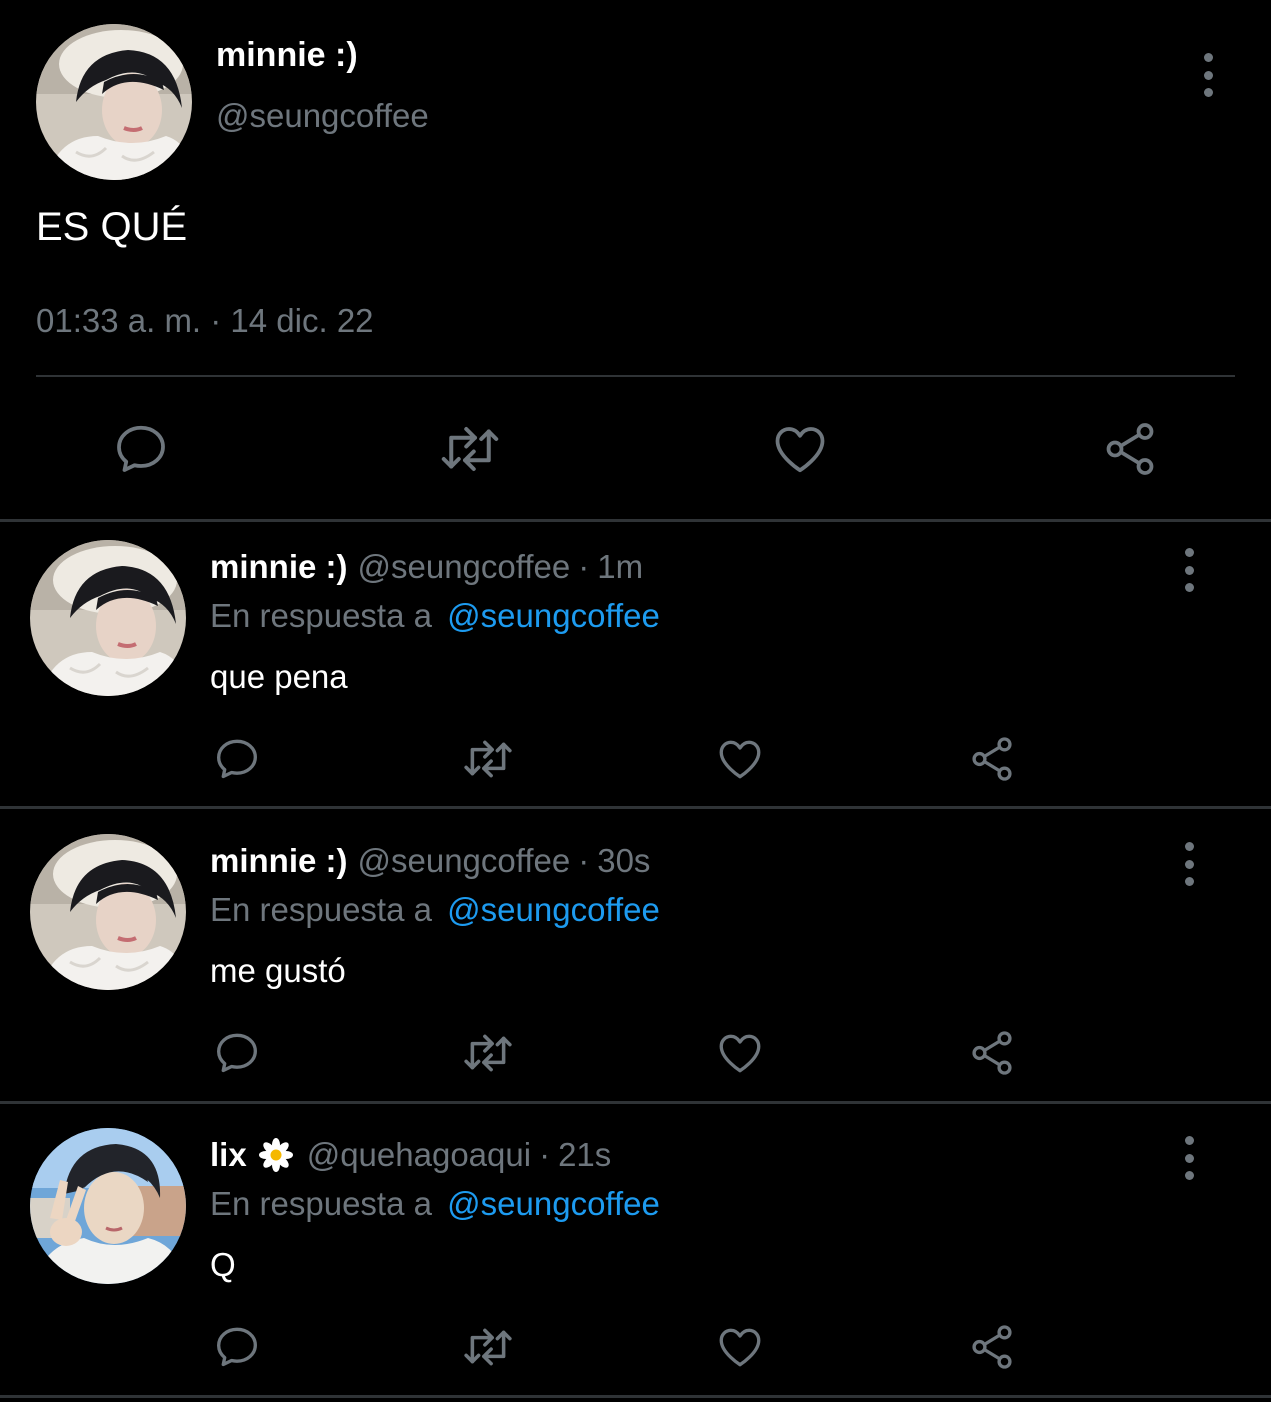  I want to click on reply-header: minnie :) @seungcoffee · 1m, so click(426, 567).